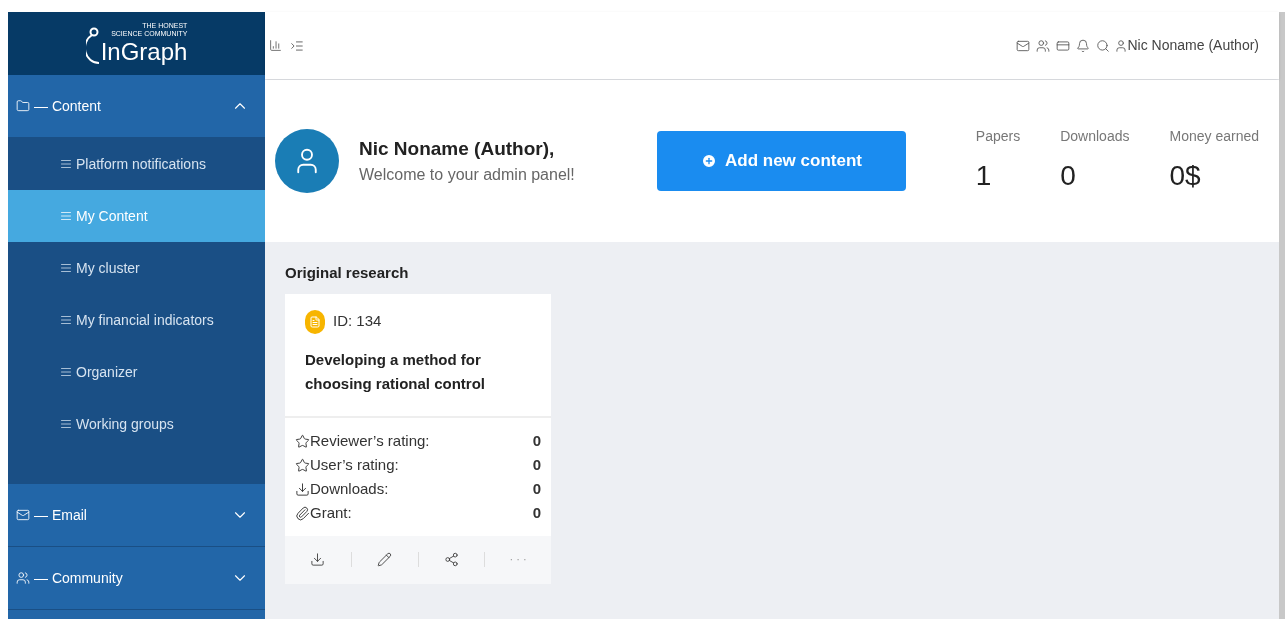  I want to click on bell-icon, so click(1082, 45).